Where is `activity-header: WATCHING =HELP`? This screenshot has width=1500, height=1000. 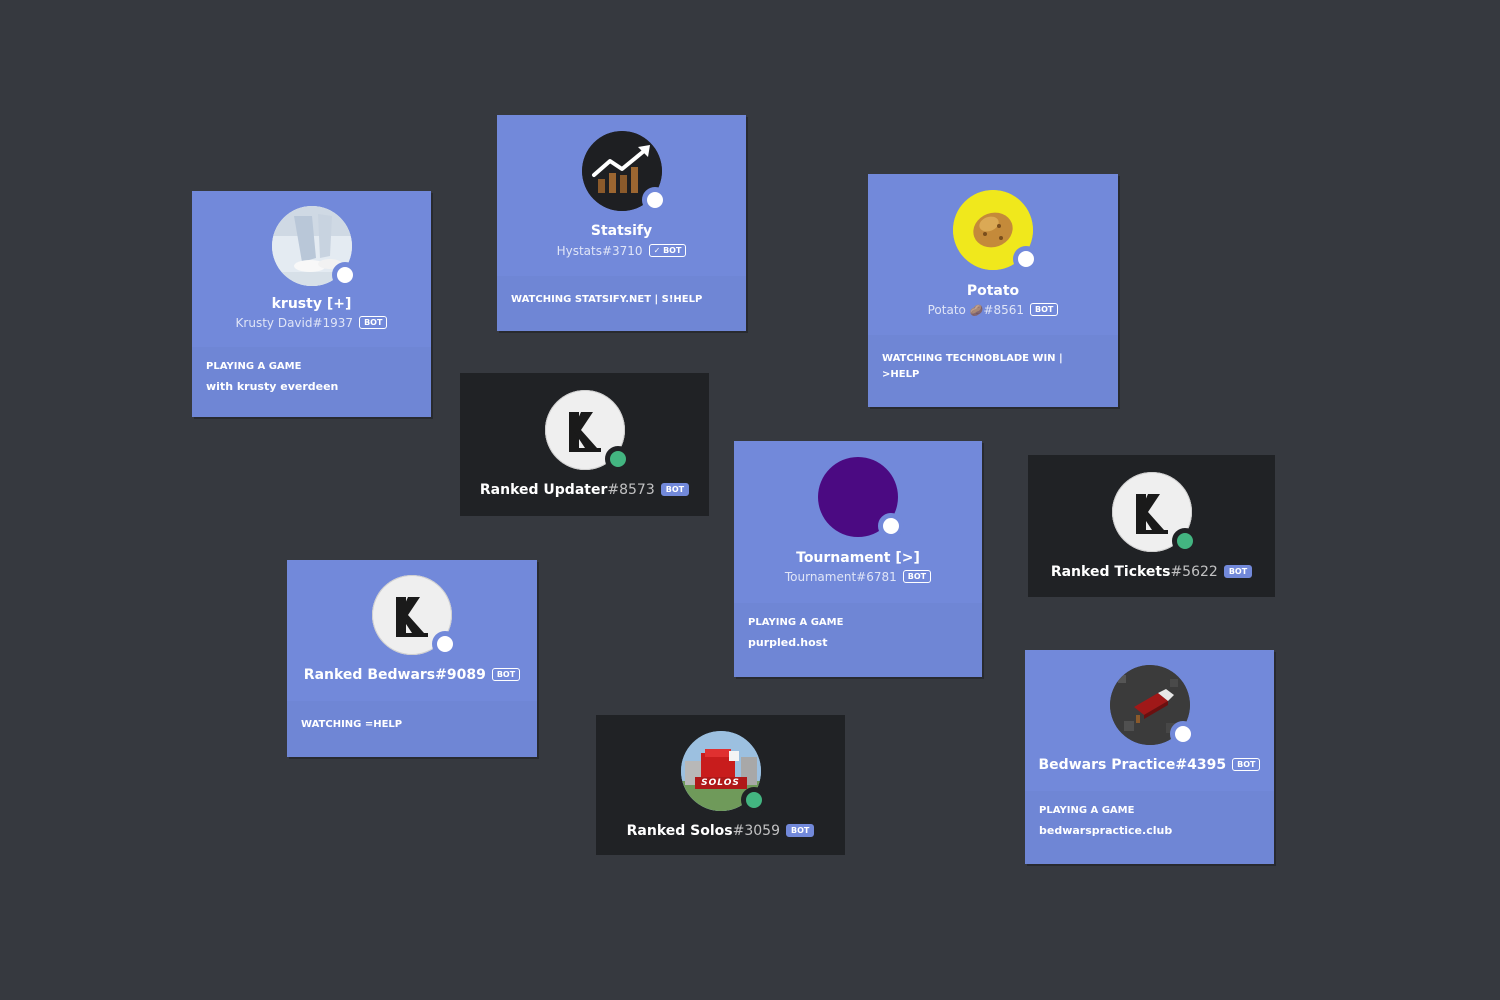
activity-header: WATCHING =HELP is located at coordinates (352, 724).